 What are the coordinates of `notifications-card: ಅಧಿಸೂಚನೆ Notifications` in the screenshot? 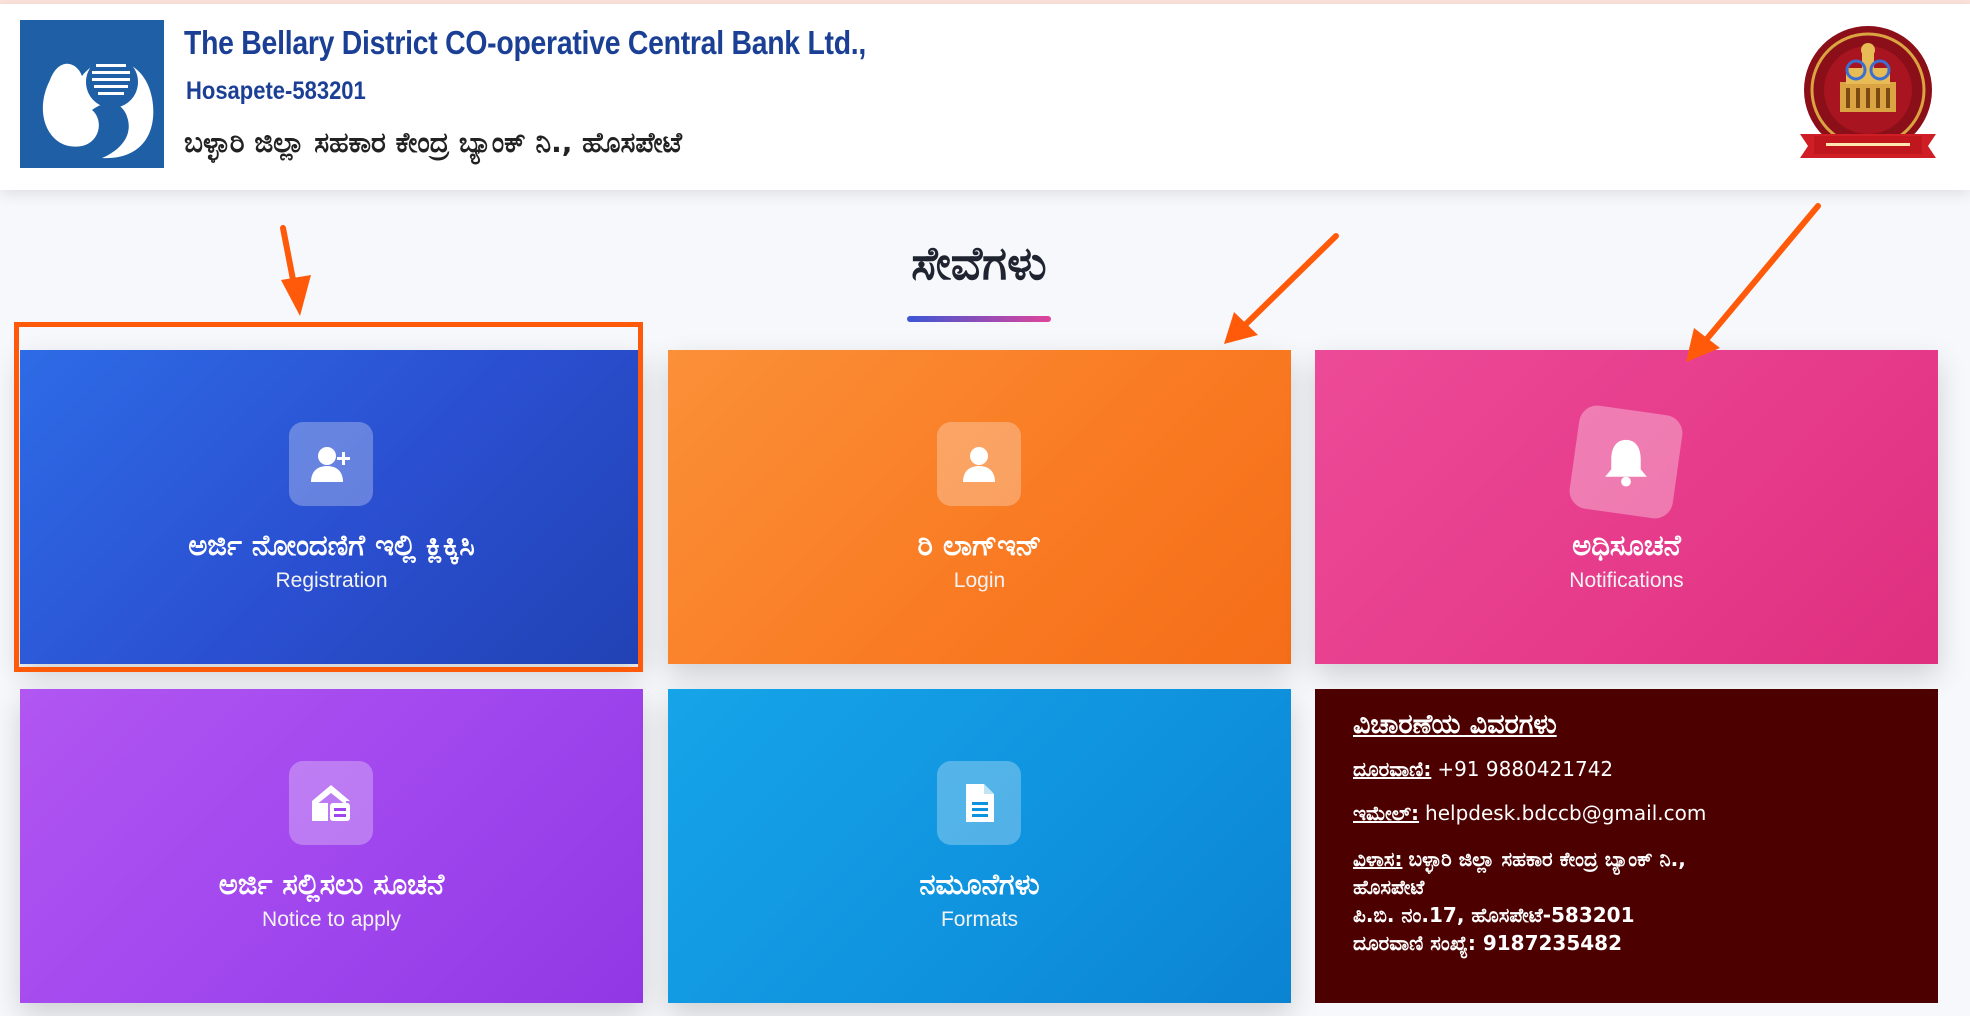 It's located at (1626, 507).